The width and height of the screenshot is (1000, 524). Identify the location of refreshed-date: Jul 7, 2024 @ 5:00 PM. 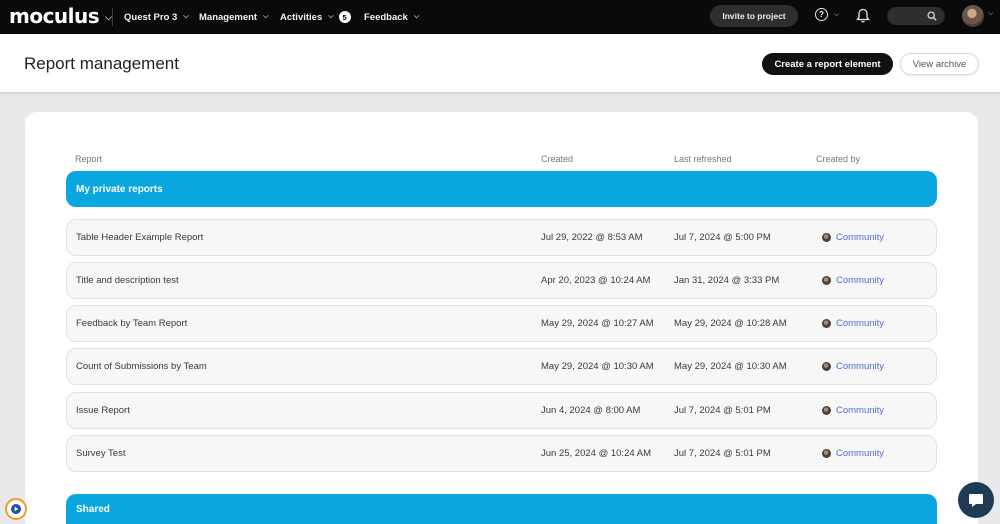
(722, 237).